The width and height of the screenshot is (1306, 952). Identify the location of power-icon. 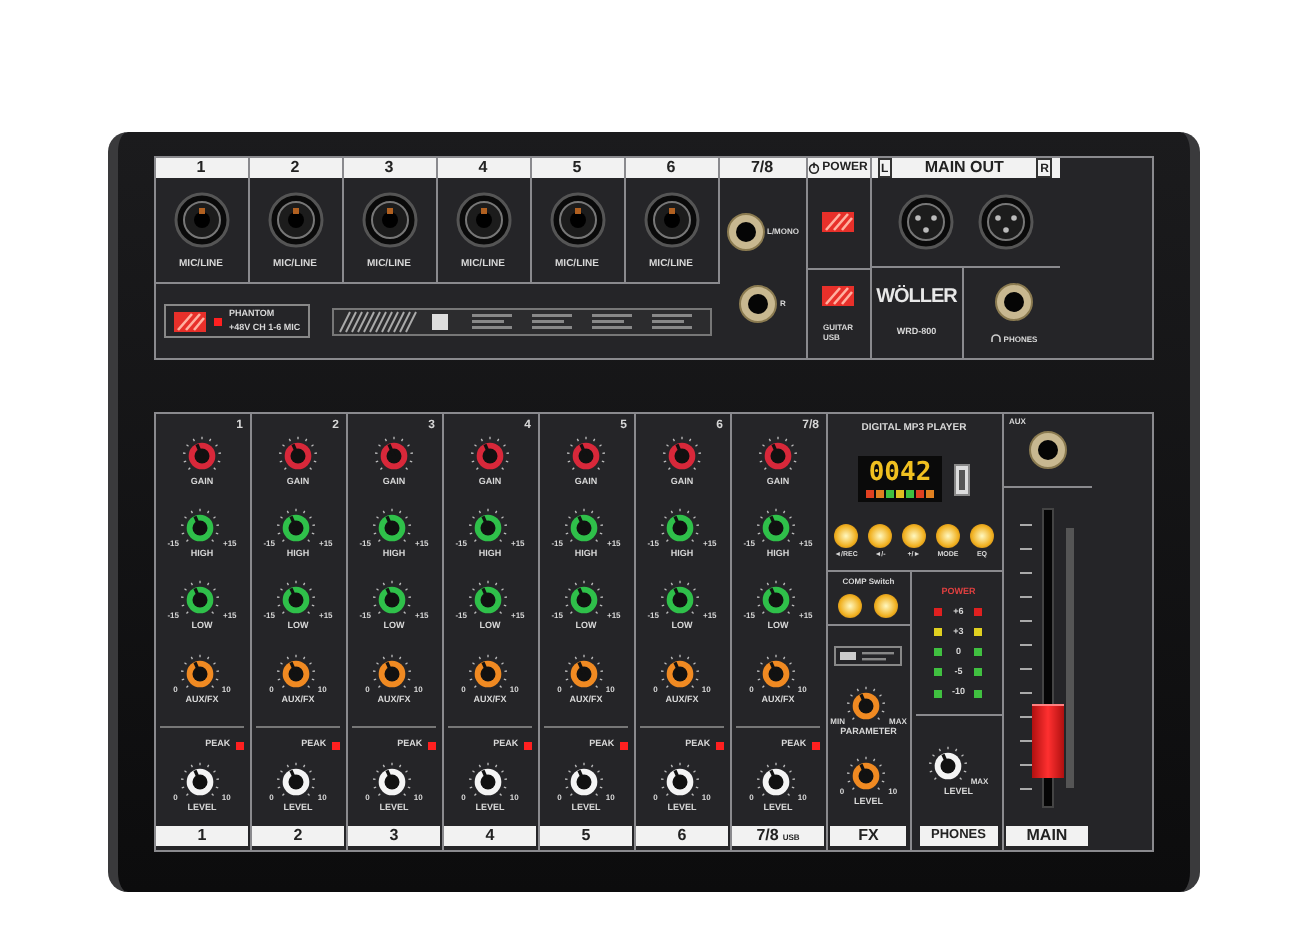
(814, 168).